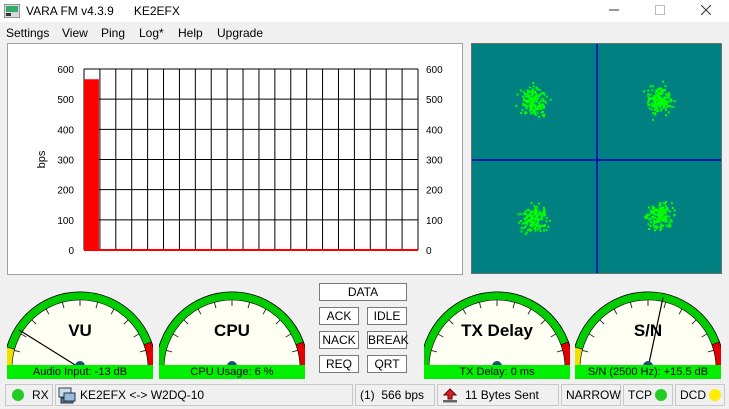 Image resolution: width=729 pixels, height=409 pixels. What do you see at coordinates (240, 33) in the screenshot?
I see `menu-upgrade: Upgrade` at bounding box center [240, 33].